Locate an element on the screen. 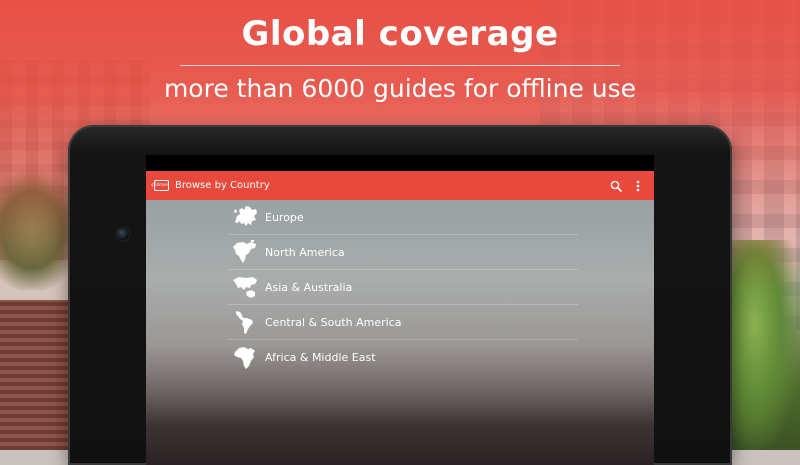  region-label: Central & South America is located at coordinates (333, 322).